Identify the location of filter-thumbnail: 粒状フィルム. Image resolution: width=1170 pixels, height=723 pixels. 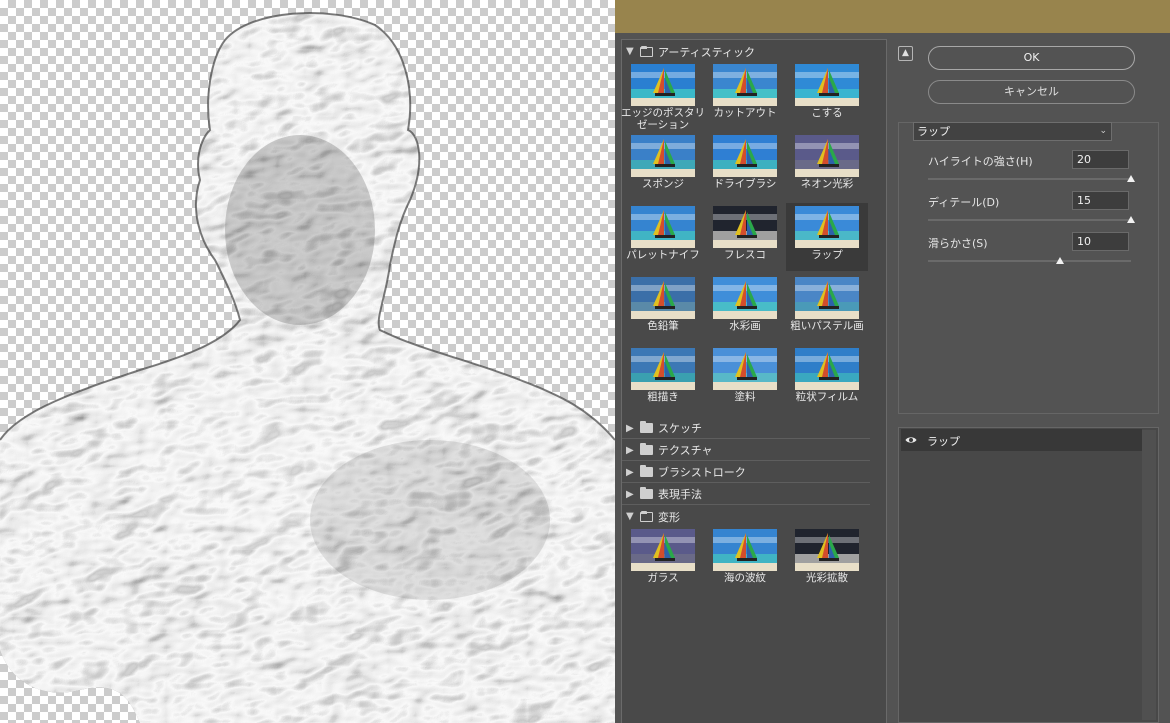
(827, 379).